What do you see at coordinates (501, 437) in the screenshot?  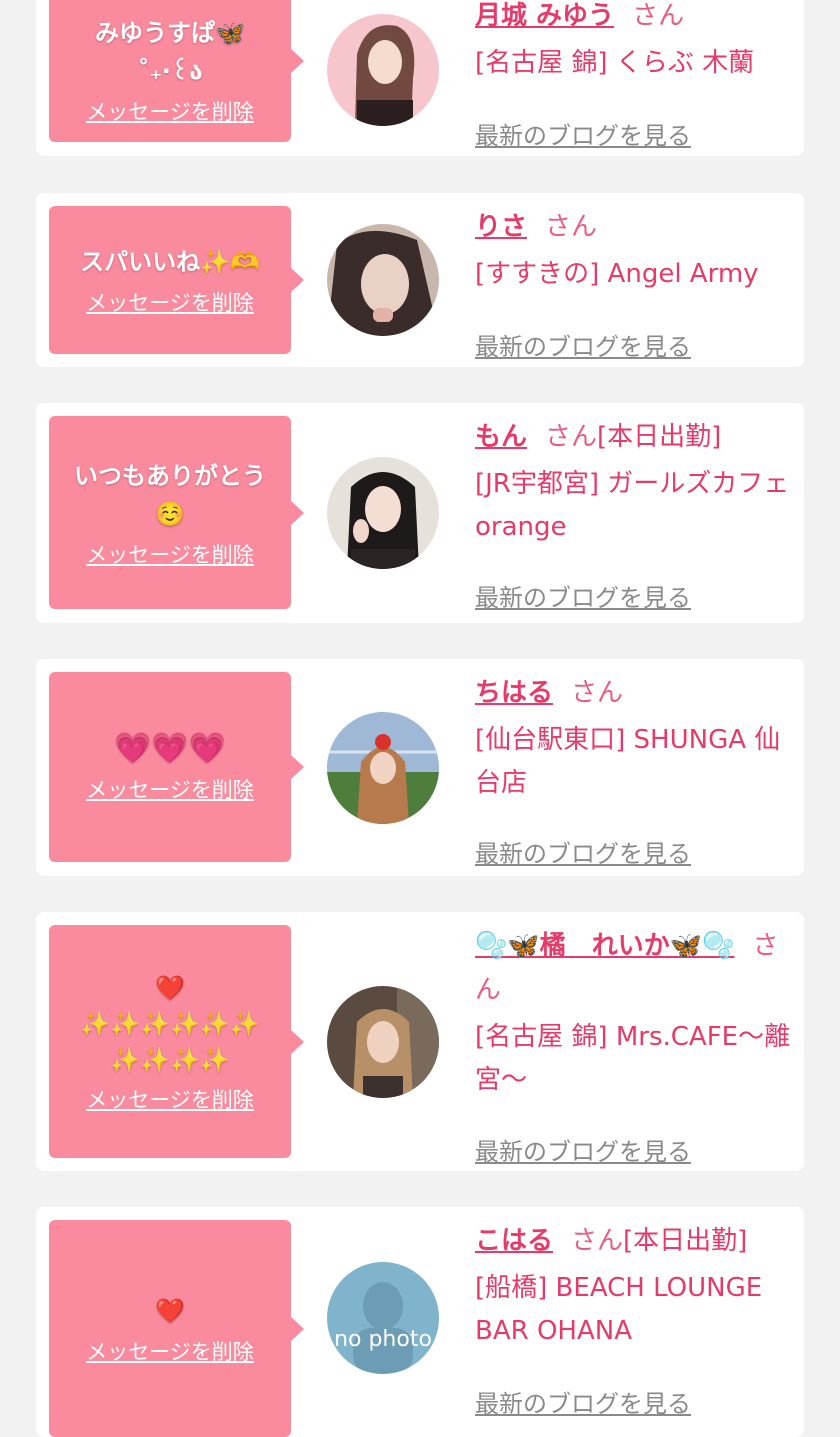 I see `cast-name-link: もん` at bounding box center [501, 437].